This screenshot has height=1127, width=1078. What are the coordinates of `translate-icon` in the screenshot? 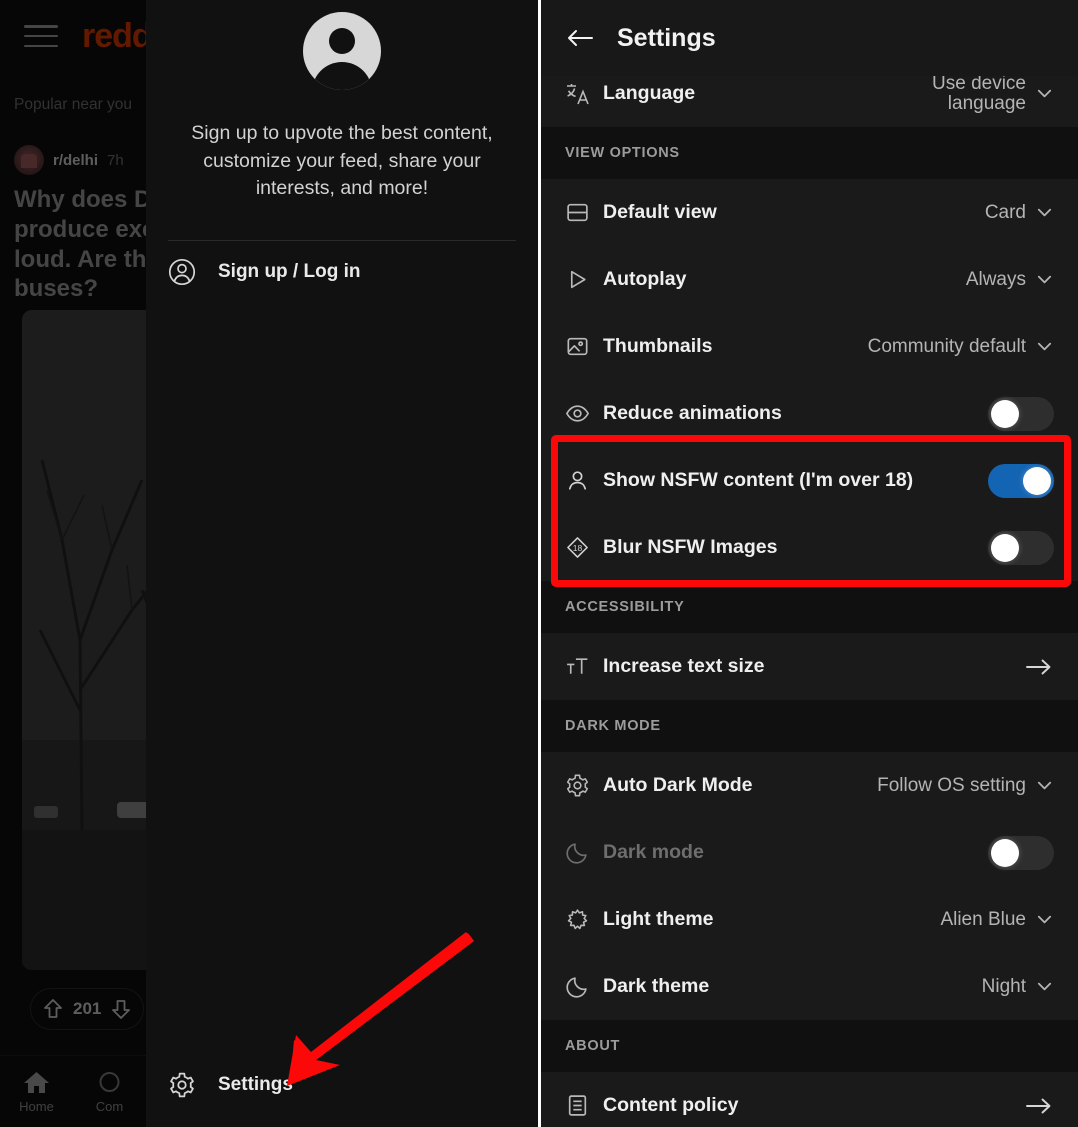 It's located at (584, 94).